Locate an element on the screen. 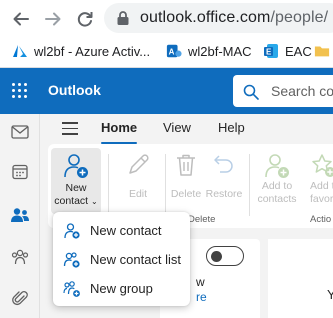 This screenshot has width=333, height=318. exchange-icon: E is located at coordinates (271, 51).